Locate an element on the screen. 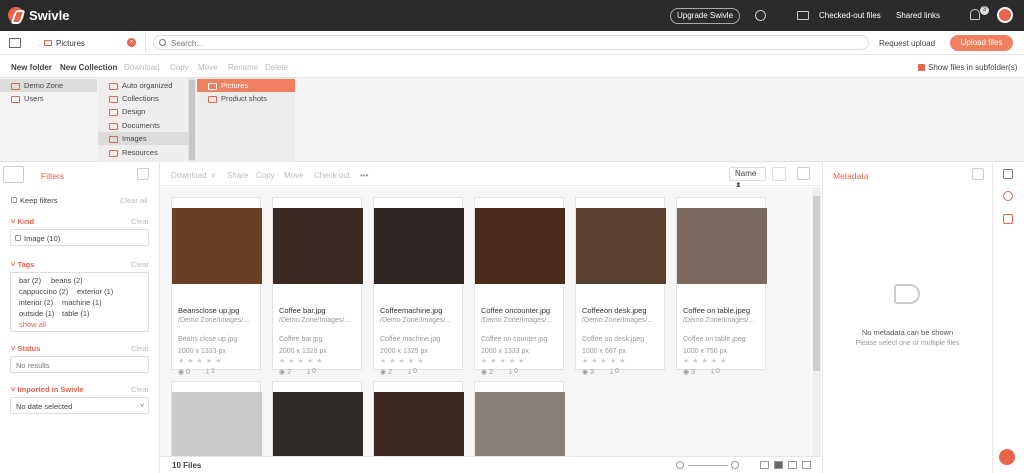  chat-icon is located at coordinates (1007, 457).